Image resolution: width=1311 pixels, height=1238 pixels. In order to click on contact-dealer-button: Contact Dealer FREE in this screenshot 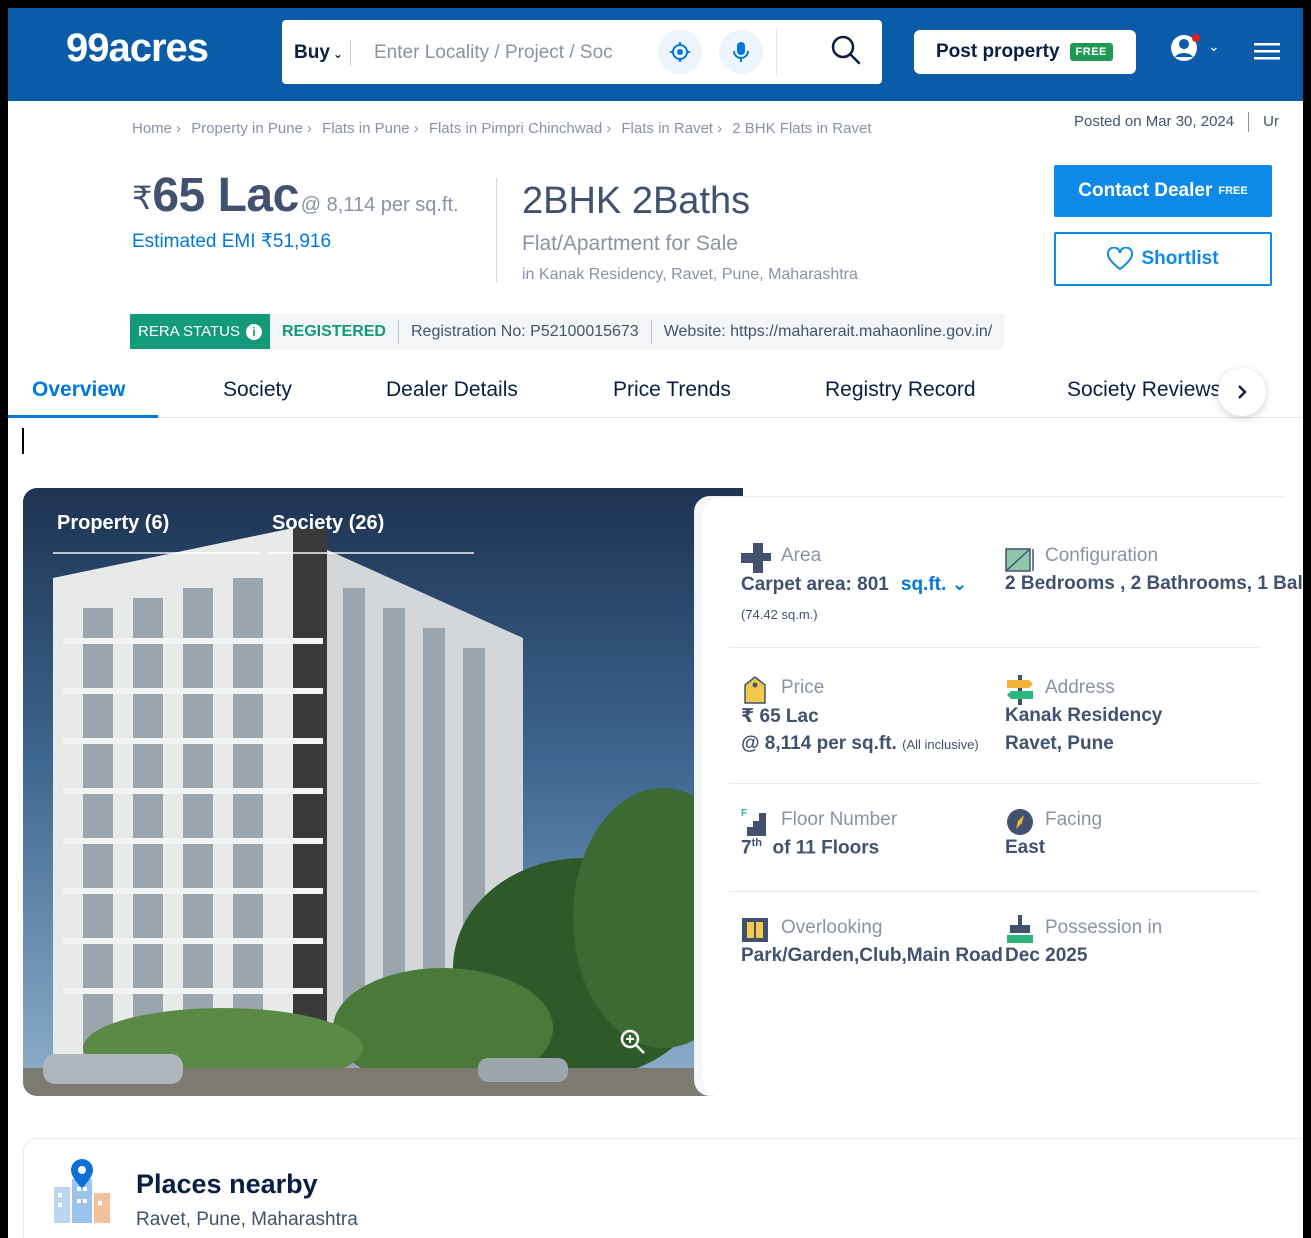, I will do `click(1163, 191)`.